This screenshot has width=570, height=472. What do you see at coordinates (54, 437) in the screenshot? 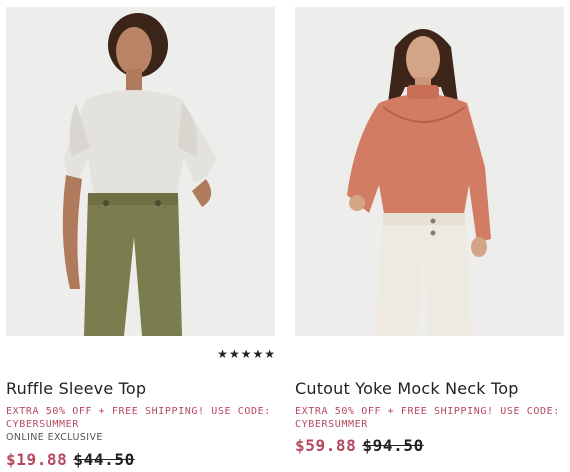
I see `online-exclusive-badge: ONLINE EXCLUSIVE` at bounding box center [54, 437].